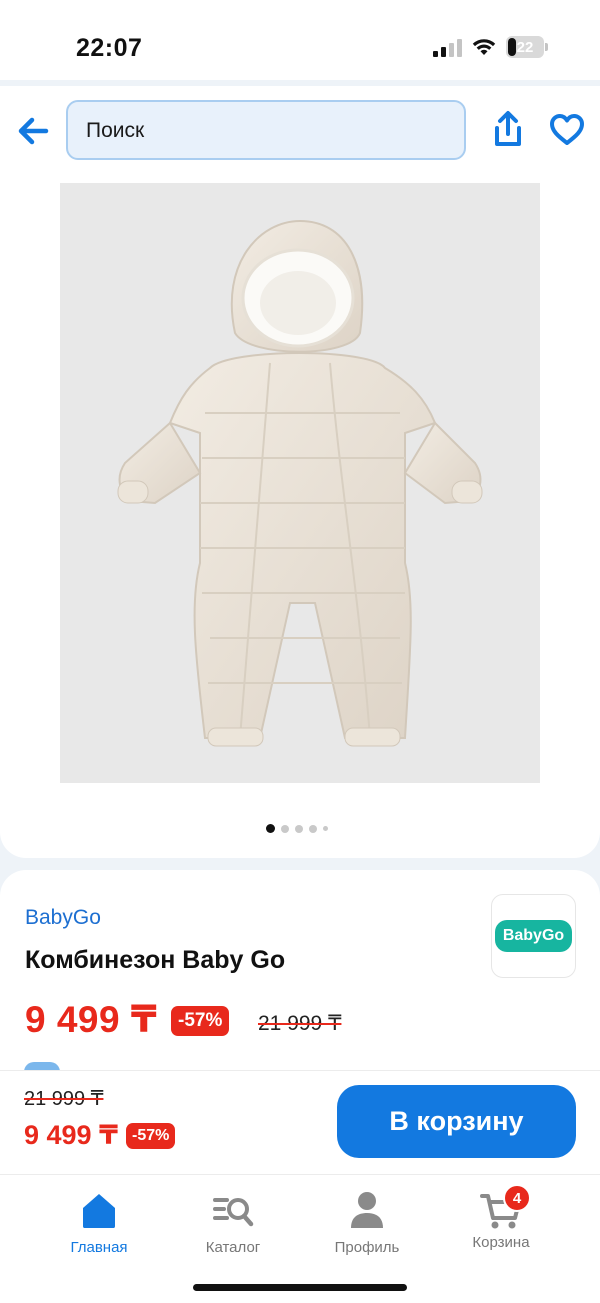 This screenshot has width=600, height=1303. What do you see at coordinates (300, 1287) in the screenshot?
I see `home-indicator` at bounding box center [300, 1287].